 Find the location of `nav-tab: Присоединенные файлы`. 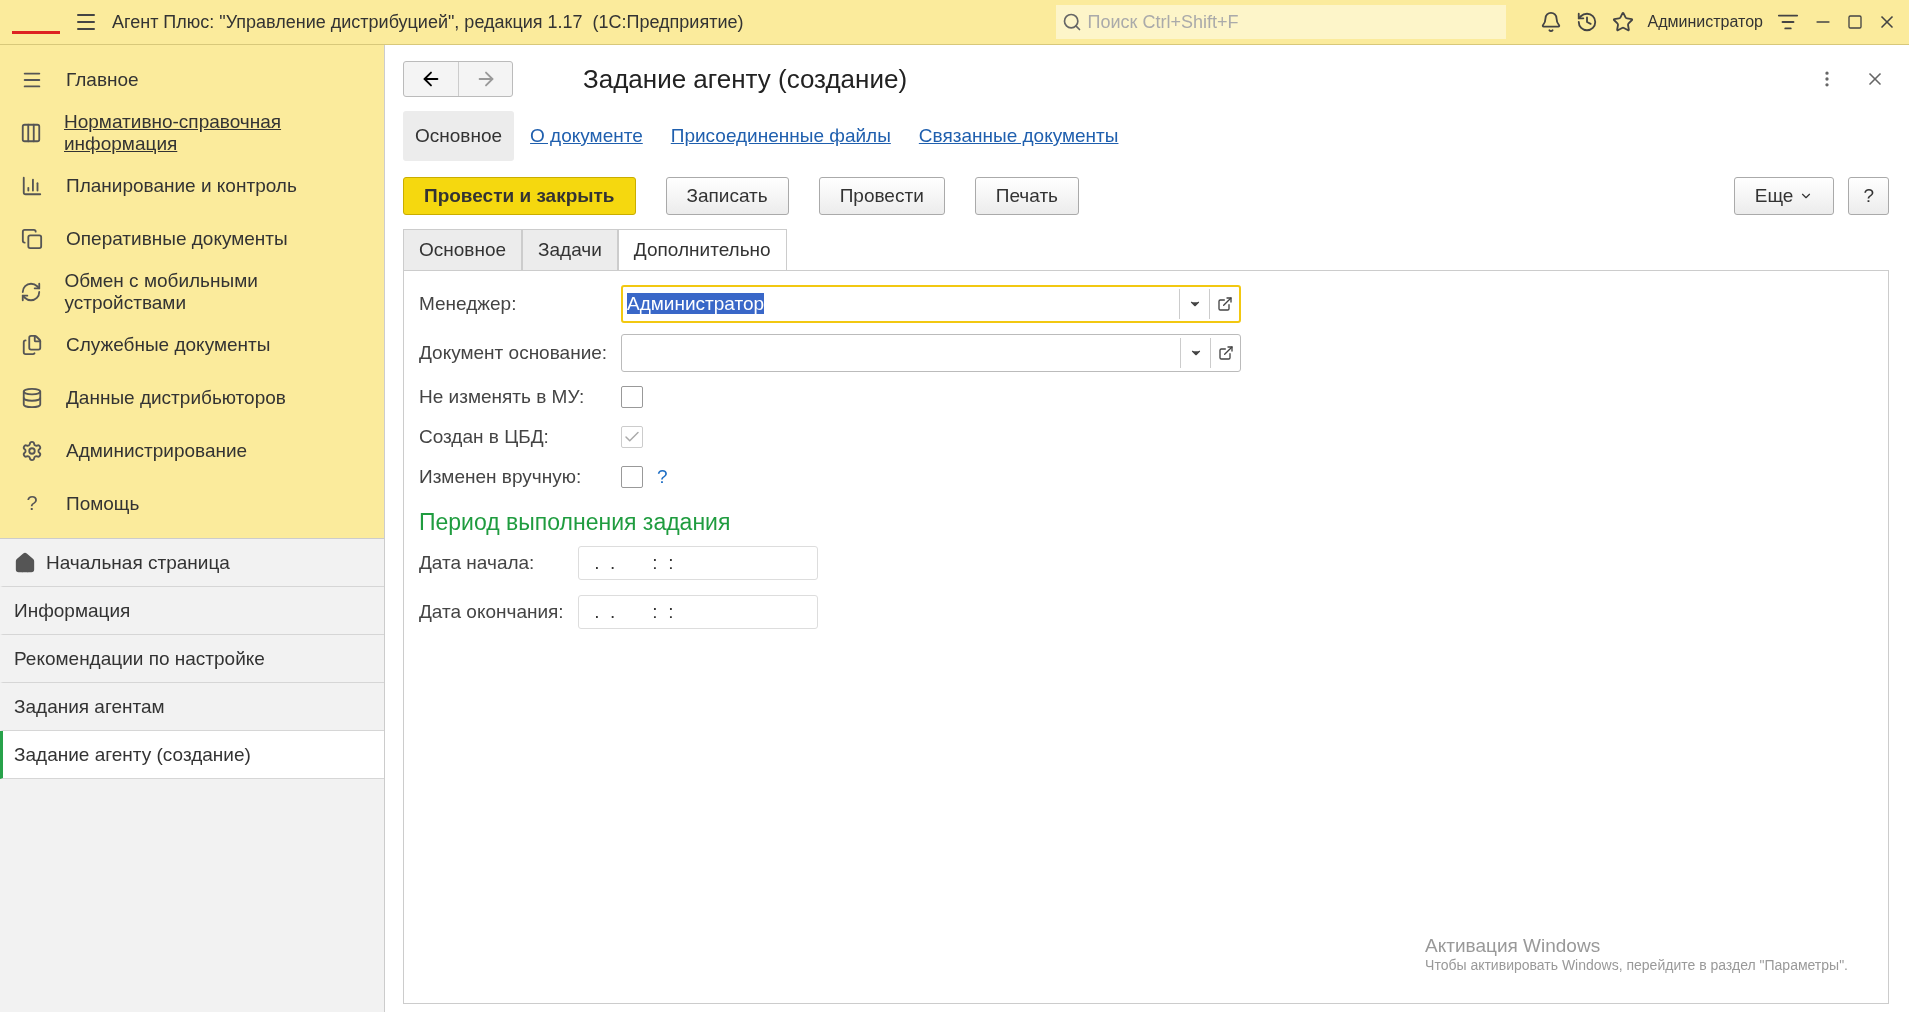

nav-tab: Присоединенные файлы is located at coordinates (780, 136).